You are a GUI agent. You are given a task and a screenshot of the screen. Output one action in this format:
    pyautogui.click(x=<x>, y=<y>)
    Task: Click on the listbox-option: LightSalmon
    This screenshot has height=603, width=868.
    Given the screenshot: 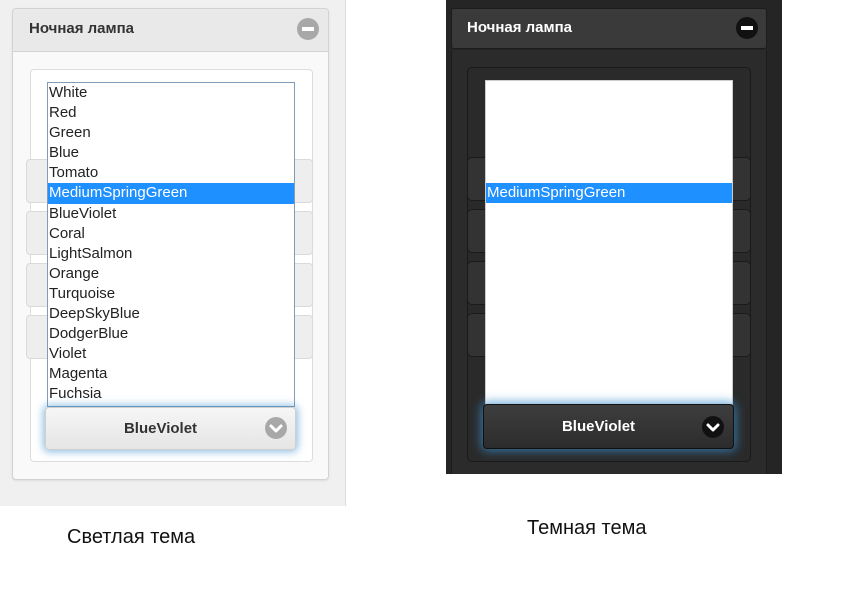 What is the action you would take?
    pyautogui.click(x=171, y=254)
    